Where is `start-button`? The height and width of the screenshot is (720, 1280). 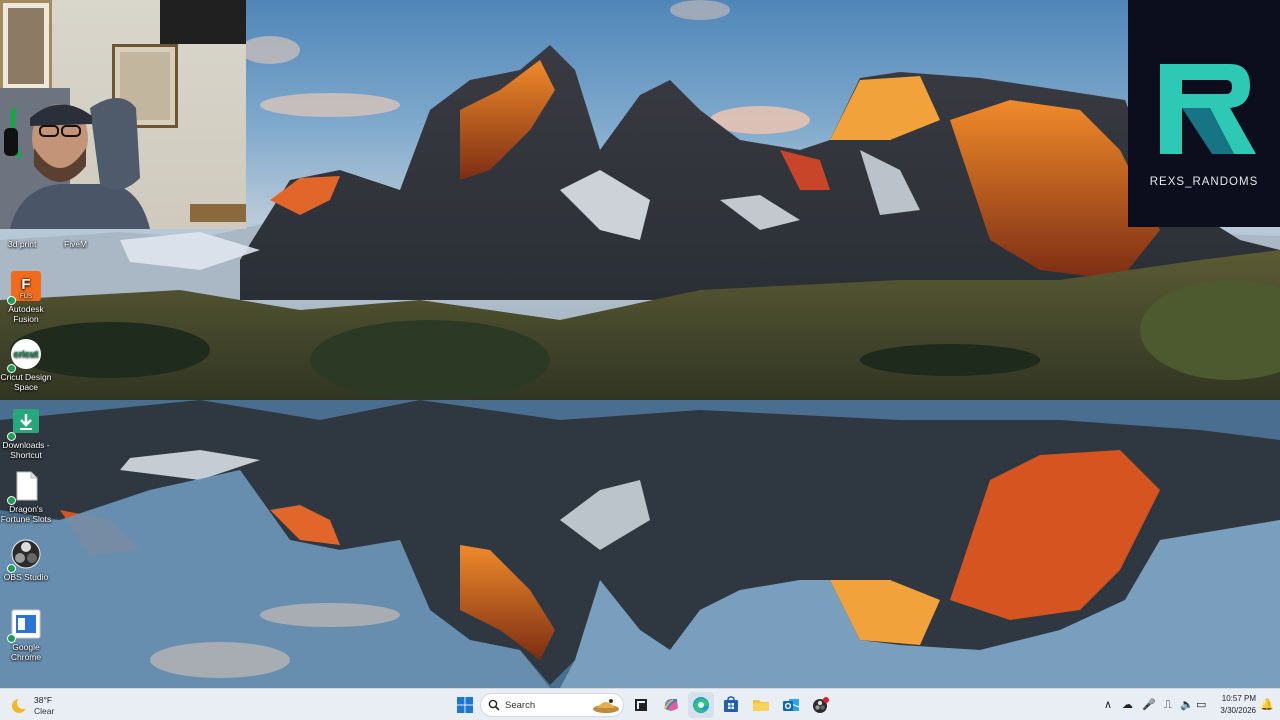
start-button is located at coordinates (465, 705).